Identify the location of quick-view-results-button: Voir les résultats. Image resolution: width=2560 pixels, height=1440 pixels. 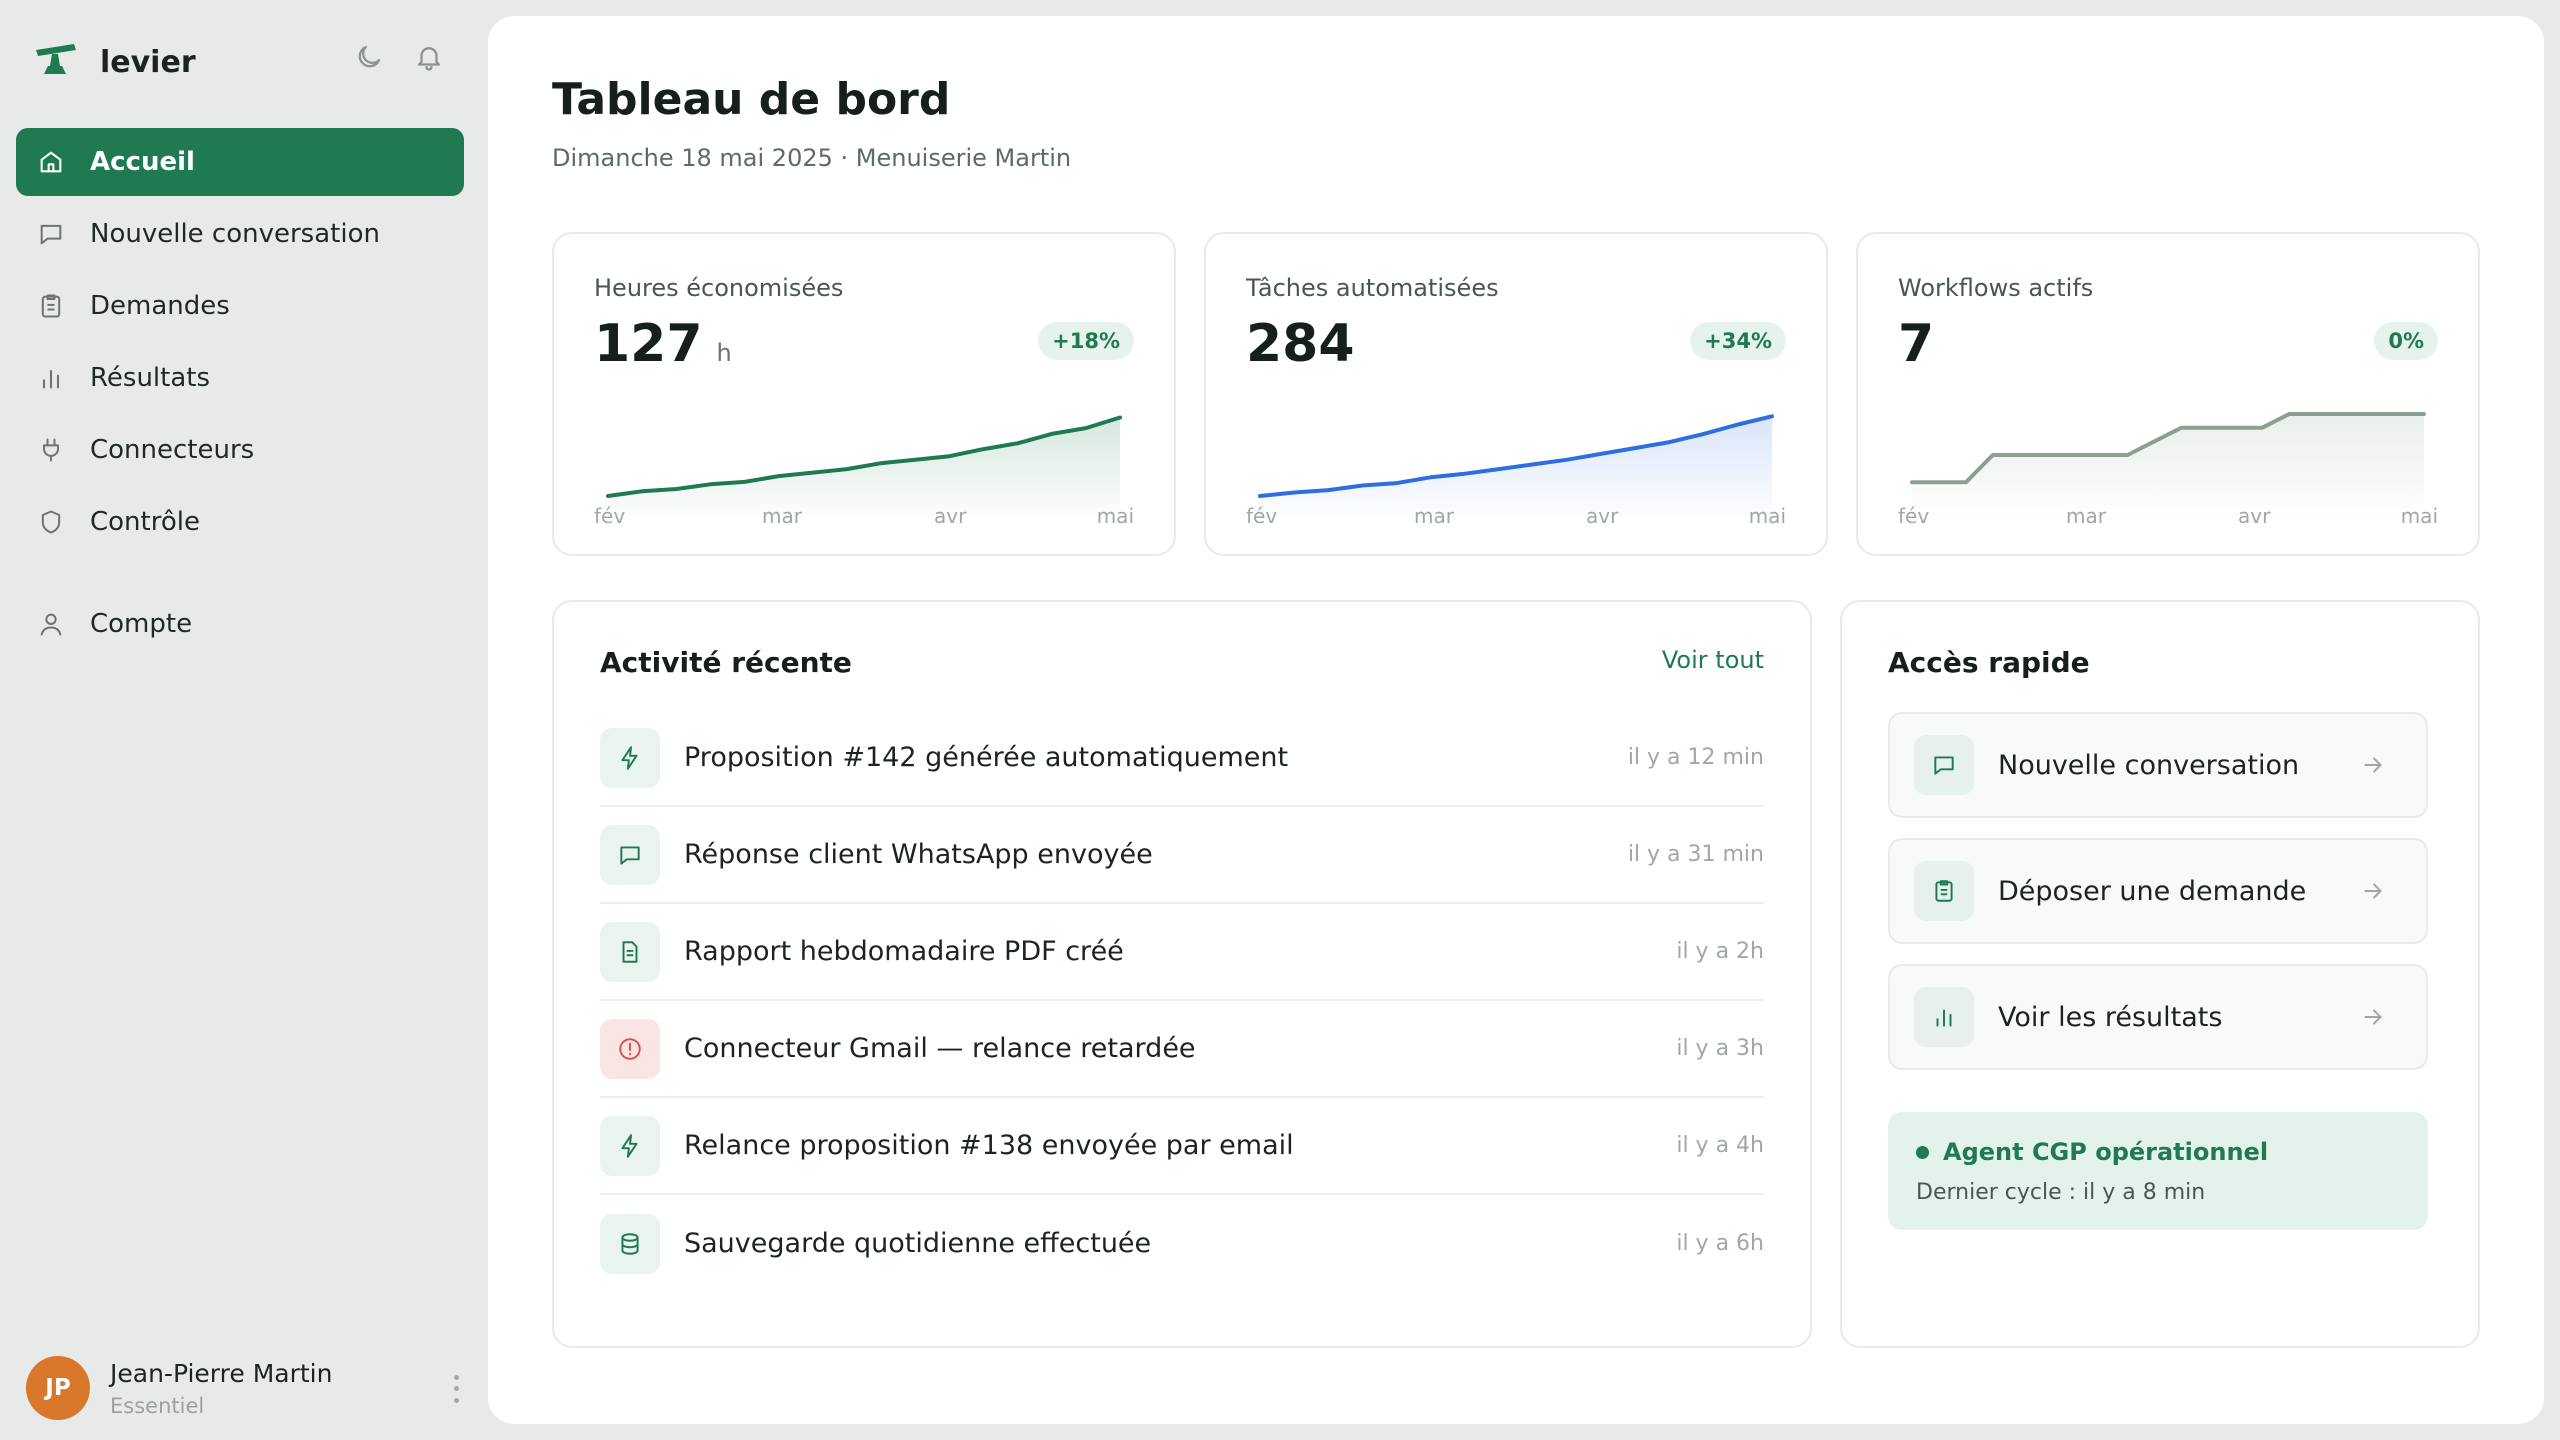
(2158, 1017).